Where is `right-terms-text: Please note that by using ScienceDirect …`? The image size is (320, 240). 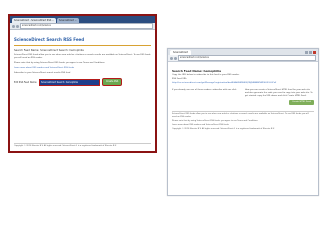
right-terms-text: Please note that by using ScienceDirect … is located at coordinates (215, 121).